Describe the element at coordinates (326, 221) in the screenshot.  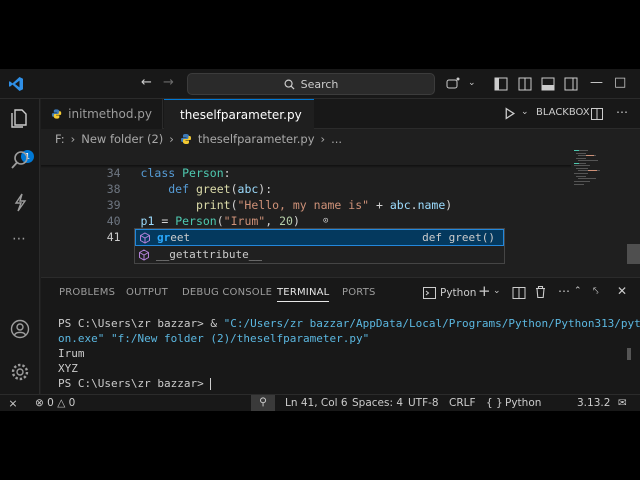
I see `mouse-ibeam-icon: ⊙` at that location.